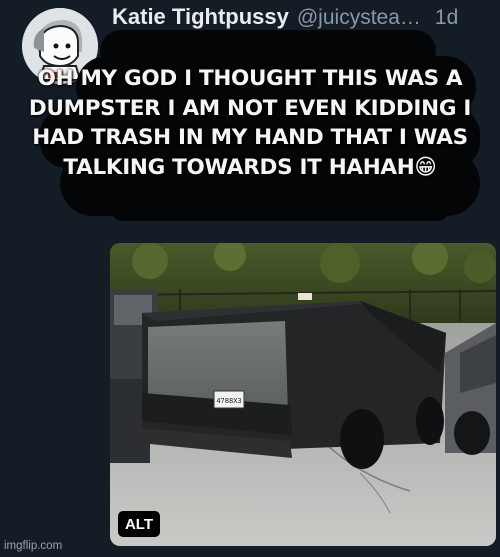 The height and width of the screenshot is (557, 500). I want to click on license-plate-text: 4788X3, so click(228, 401).